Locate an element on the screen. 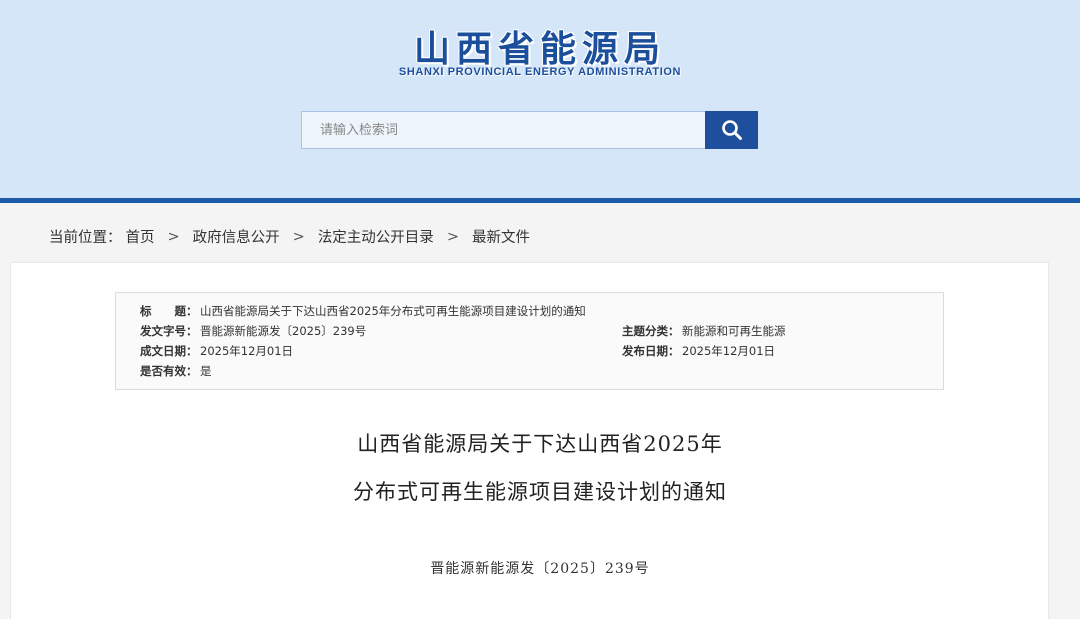  article-title-line-2: 分布式可再生能源项目建设计划的通知 is located at coordinates (540, 492).